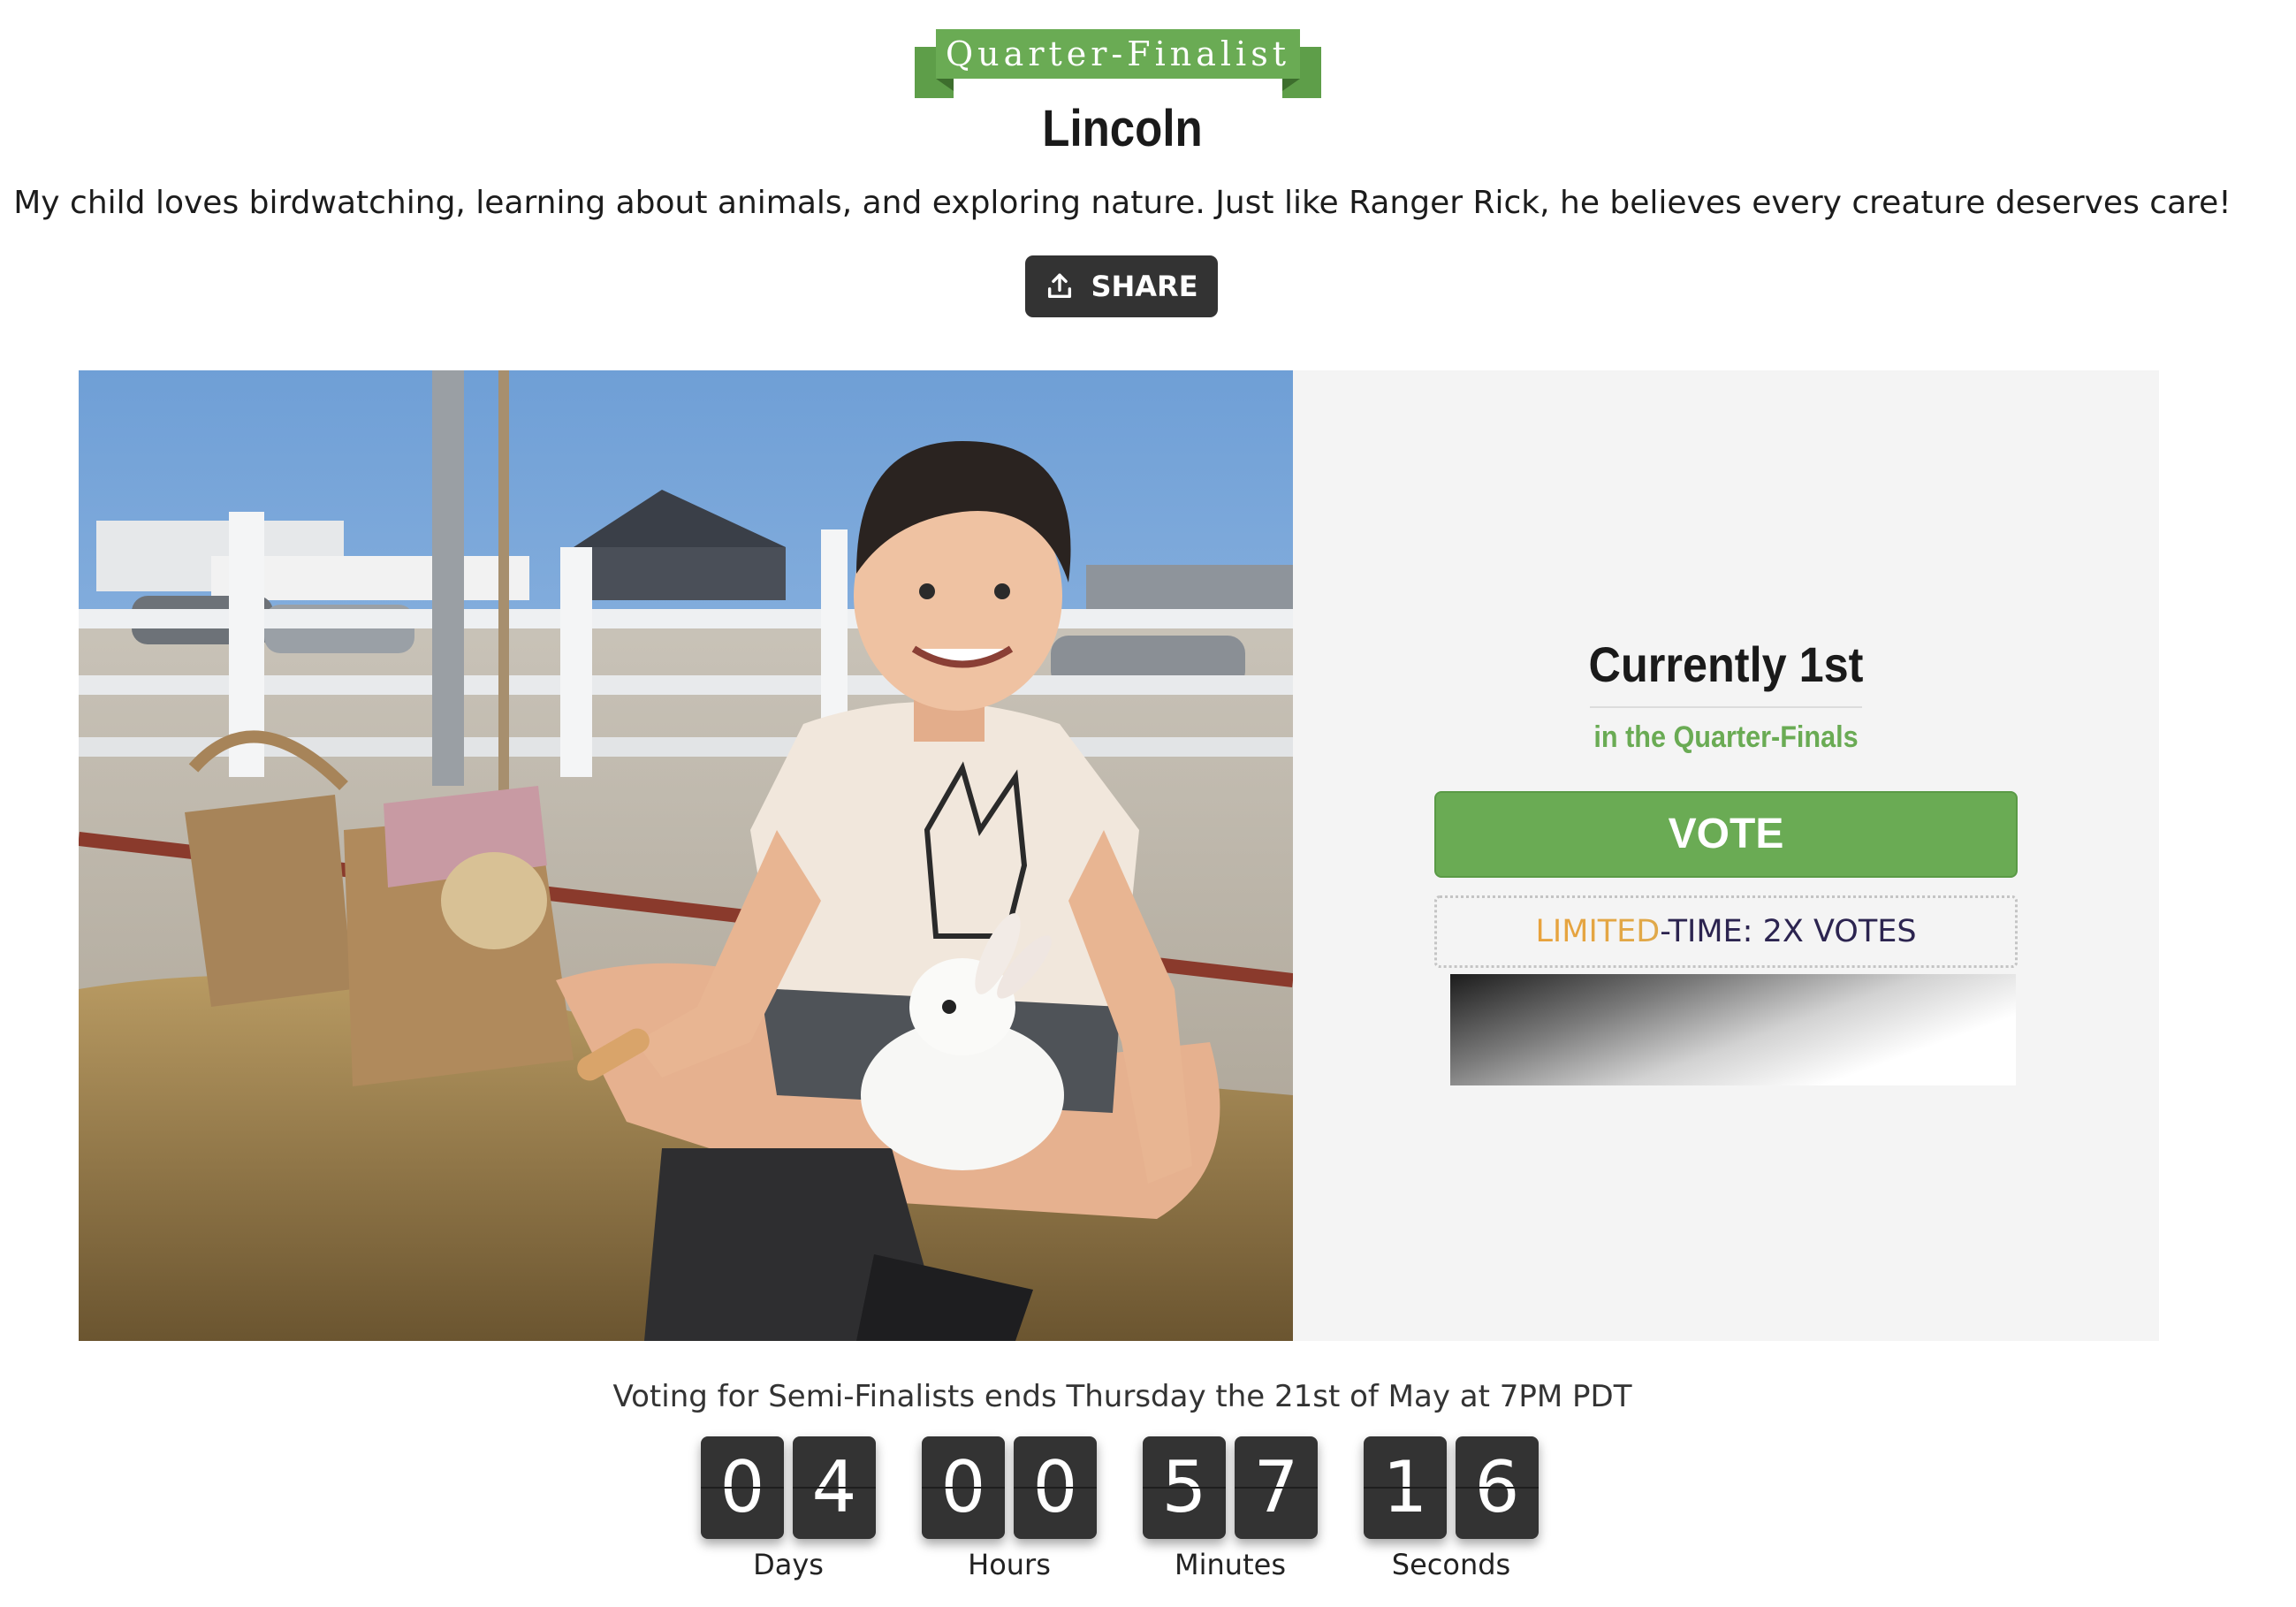 Image resolution: width=2296 pixels, height=1607 pixels. I want to click on share-upload-icon, so click(1060, 286).